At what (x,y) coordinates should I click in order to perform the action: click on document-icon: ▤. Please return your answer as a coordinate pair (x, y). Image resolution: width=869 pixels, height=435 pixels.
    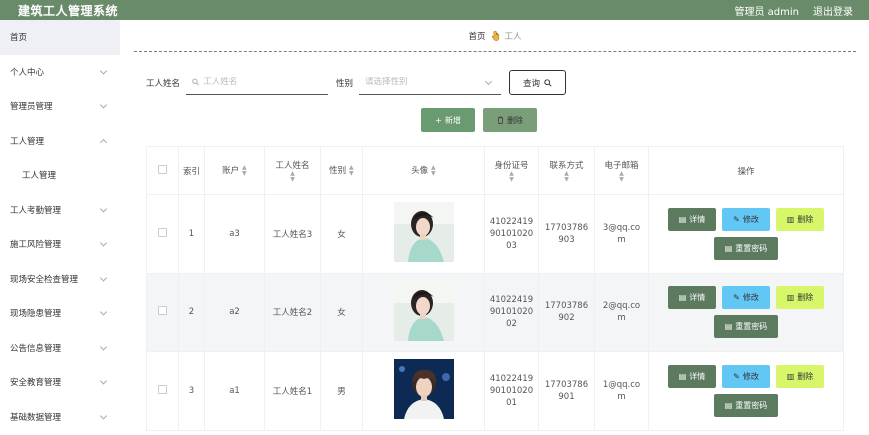
    Looking at the image, I should click on (728, 405).